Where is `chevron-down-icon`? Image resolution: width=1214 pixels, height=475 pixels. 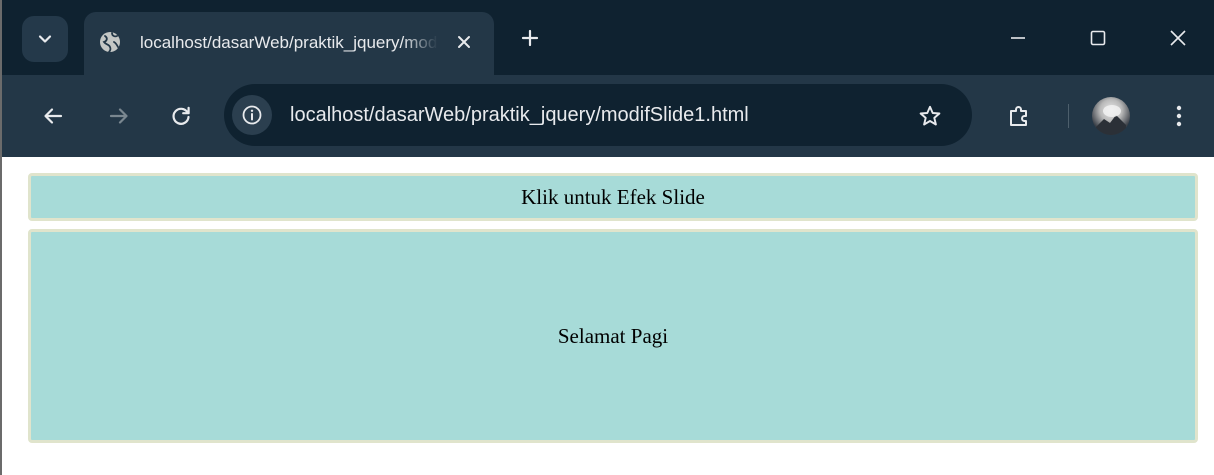 chevron-down-icon is located at coordinates (45, 39).